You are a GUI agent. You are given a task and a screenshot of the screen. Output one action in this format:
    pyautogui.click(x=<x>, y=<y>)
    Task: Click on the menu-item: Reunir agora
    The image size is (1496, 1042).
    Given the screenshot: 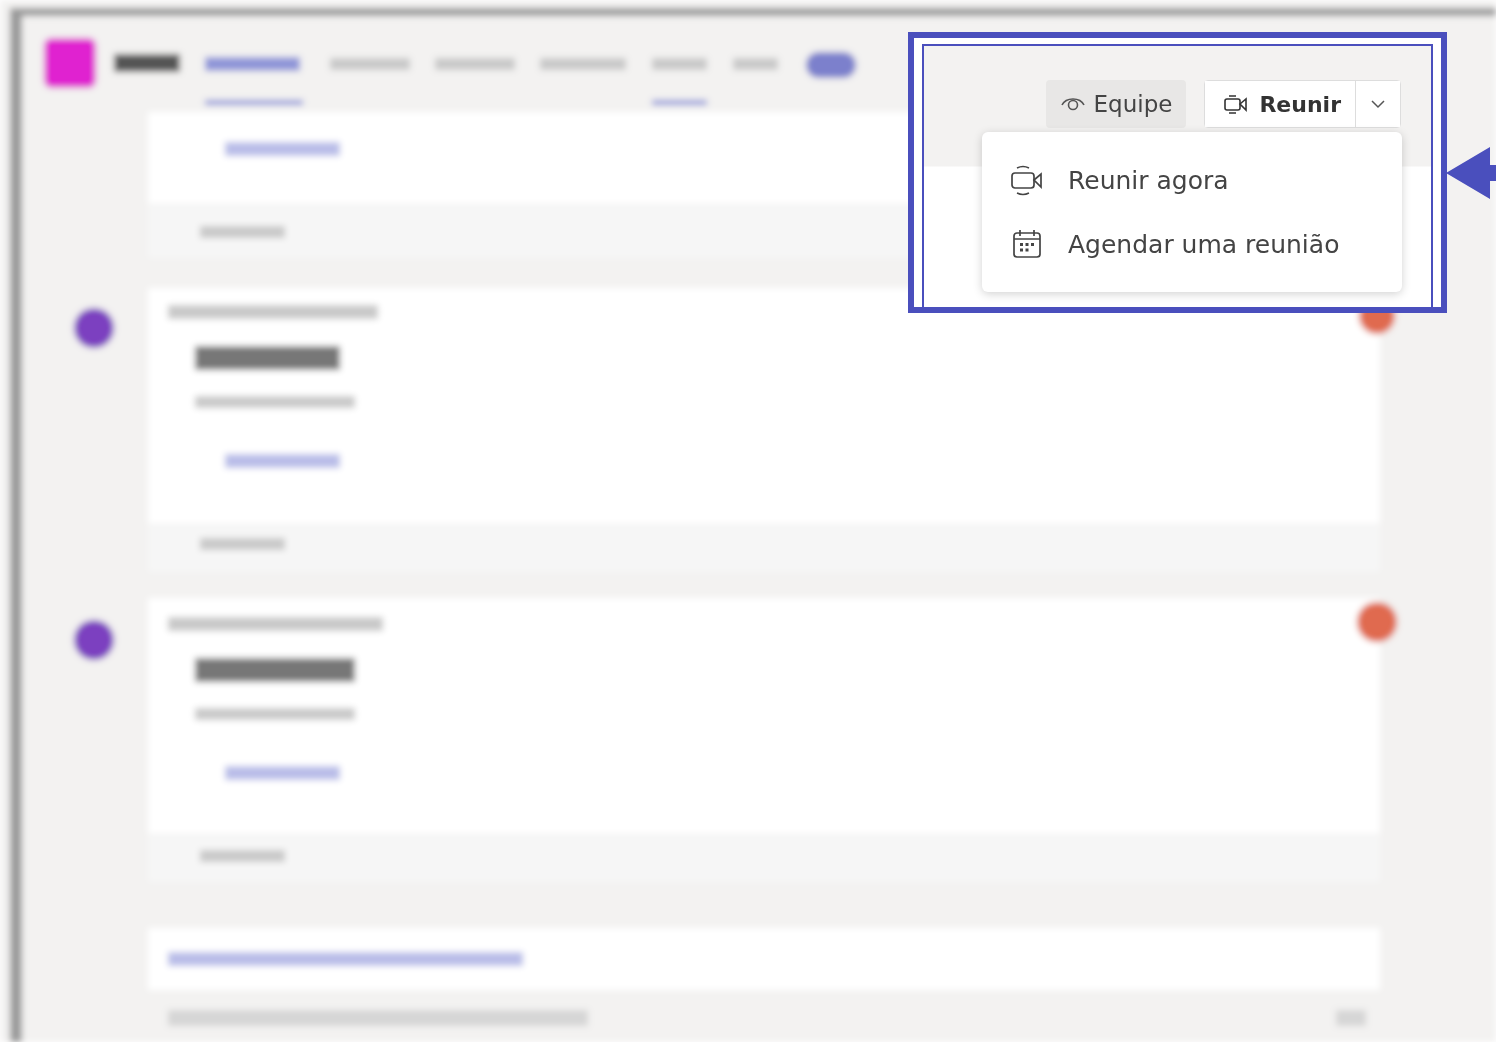 What is the action you would take?
    pyautogui.click(x=1192, y=180)
    